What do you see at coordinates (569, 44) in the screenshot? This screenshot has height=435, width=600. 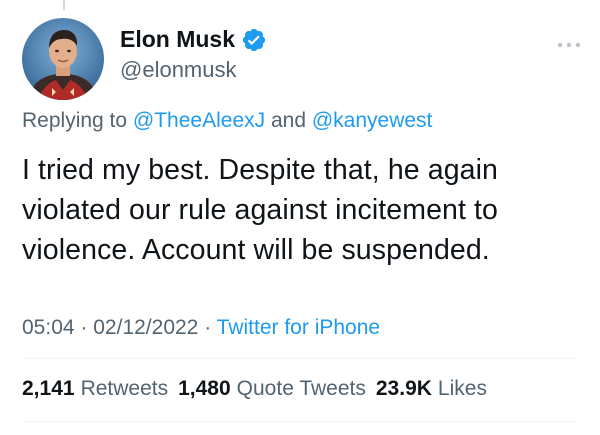 I see `more-options-icon` at bounding box center [569, 44].